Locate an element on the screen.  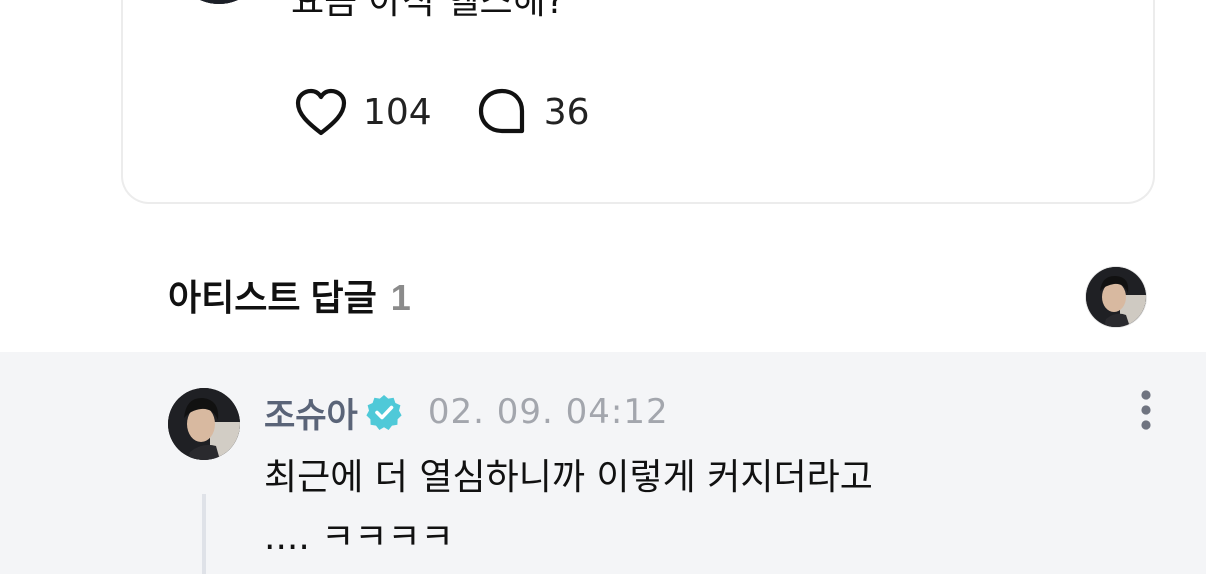
reply-timestamp: 02. 09. 04:12 is located at coordinates (548, 412).